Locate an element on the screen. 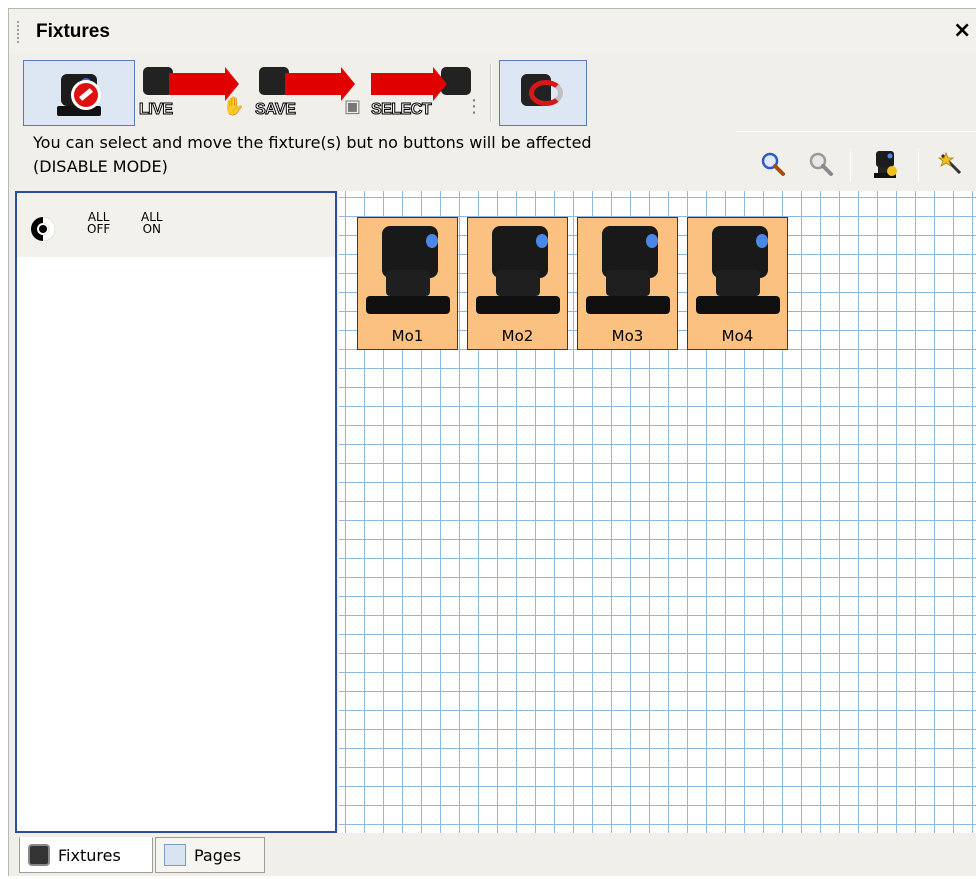 The width and height of the screenshot is (978, 879). tools-separator is located at coordinates (918, 165).